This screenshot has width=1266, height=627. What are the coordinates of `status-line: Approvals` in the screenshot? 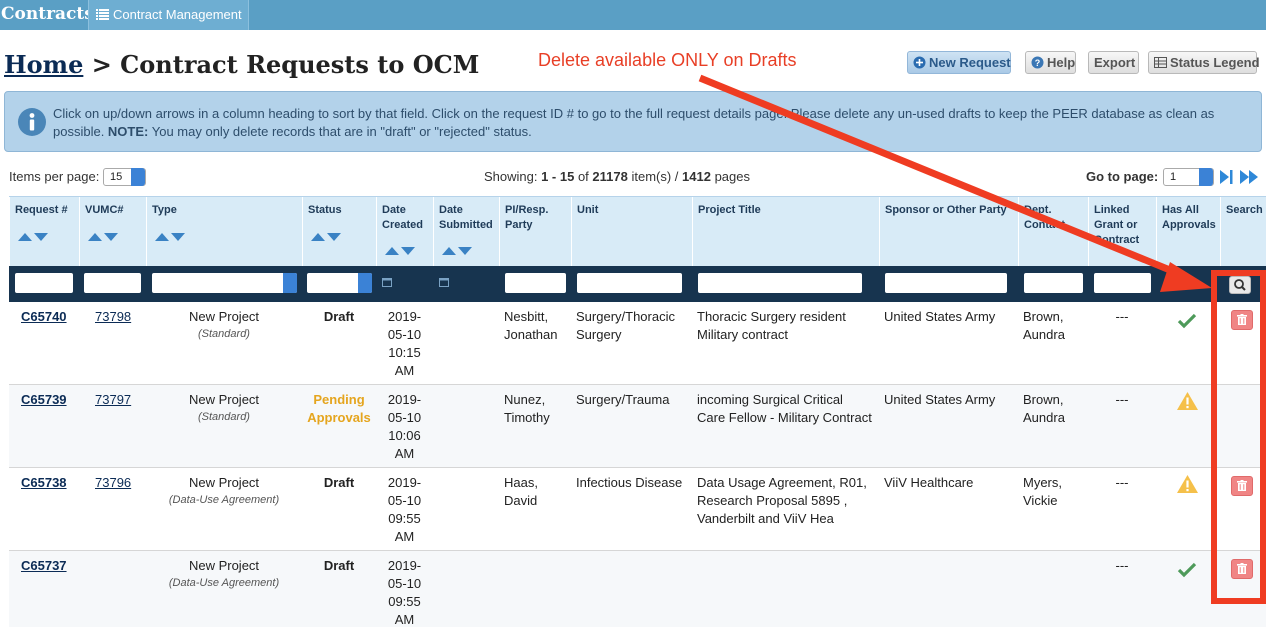 It's located at (339, 417).